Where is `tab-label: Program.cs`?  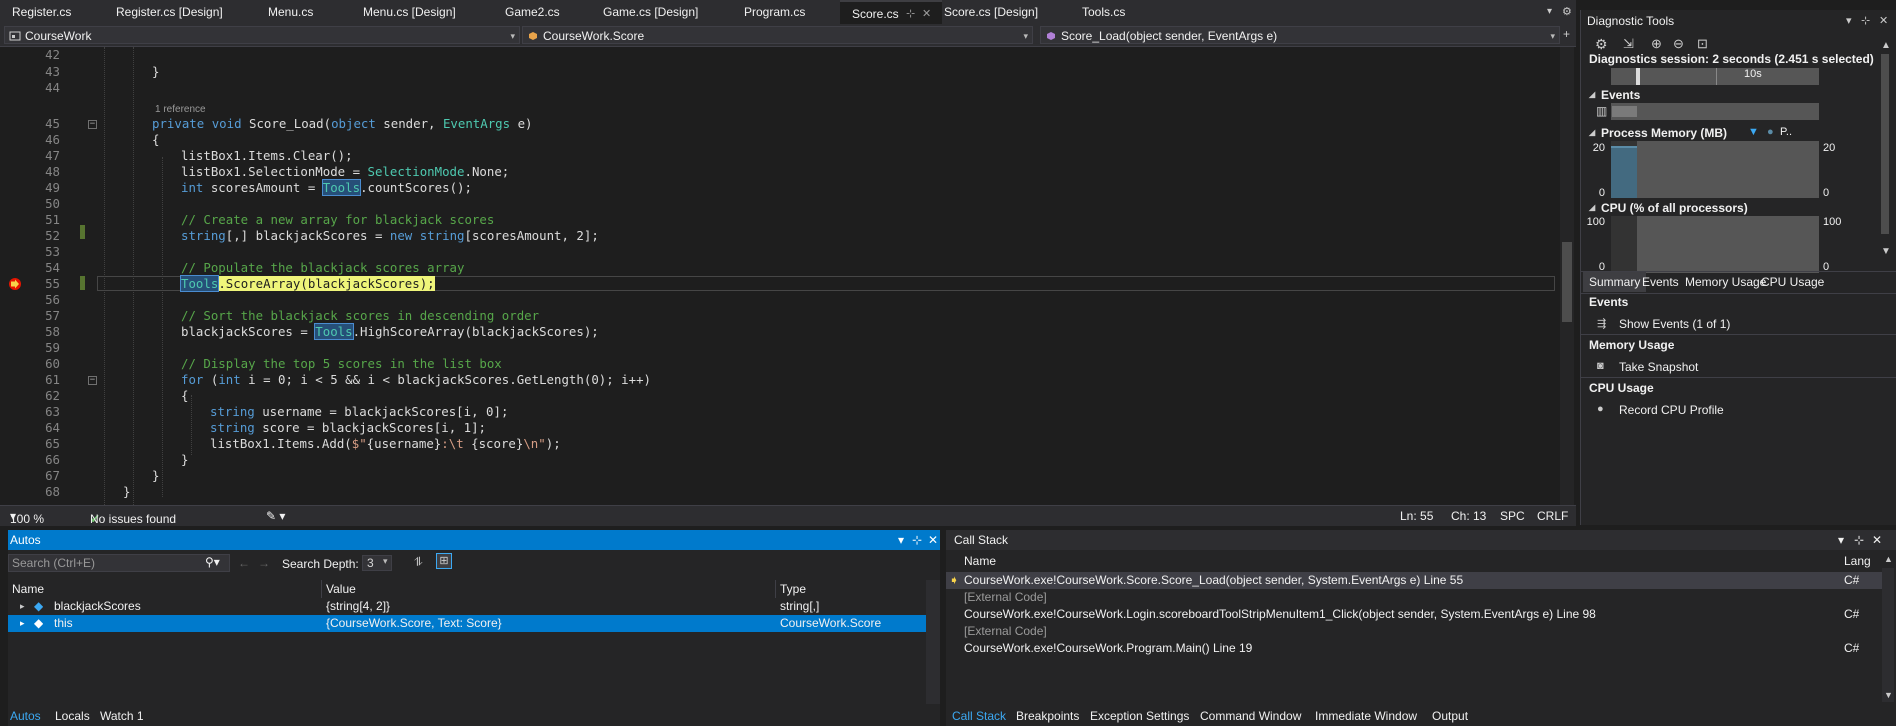 tab-label: Program.cs is located at coordinates (775, 12).